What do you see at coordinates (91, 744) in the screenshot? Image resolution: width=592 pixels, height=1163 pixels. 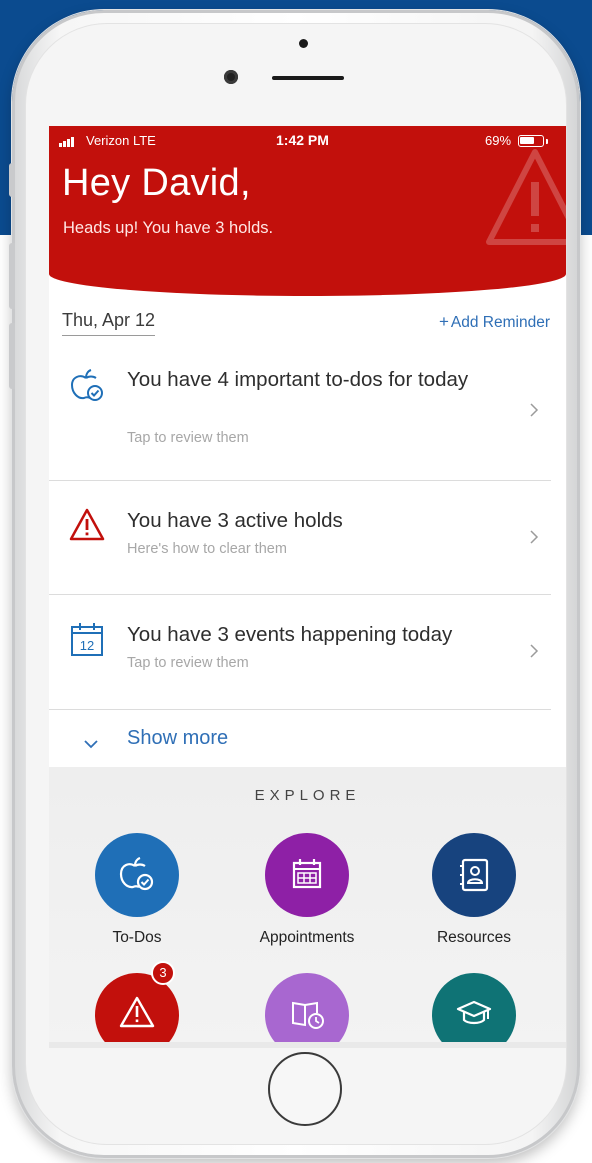 I see `chevron-down-icon` at bounding box center [91, 744].